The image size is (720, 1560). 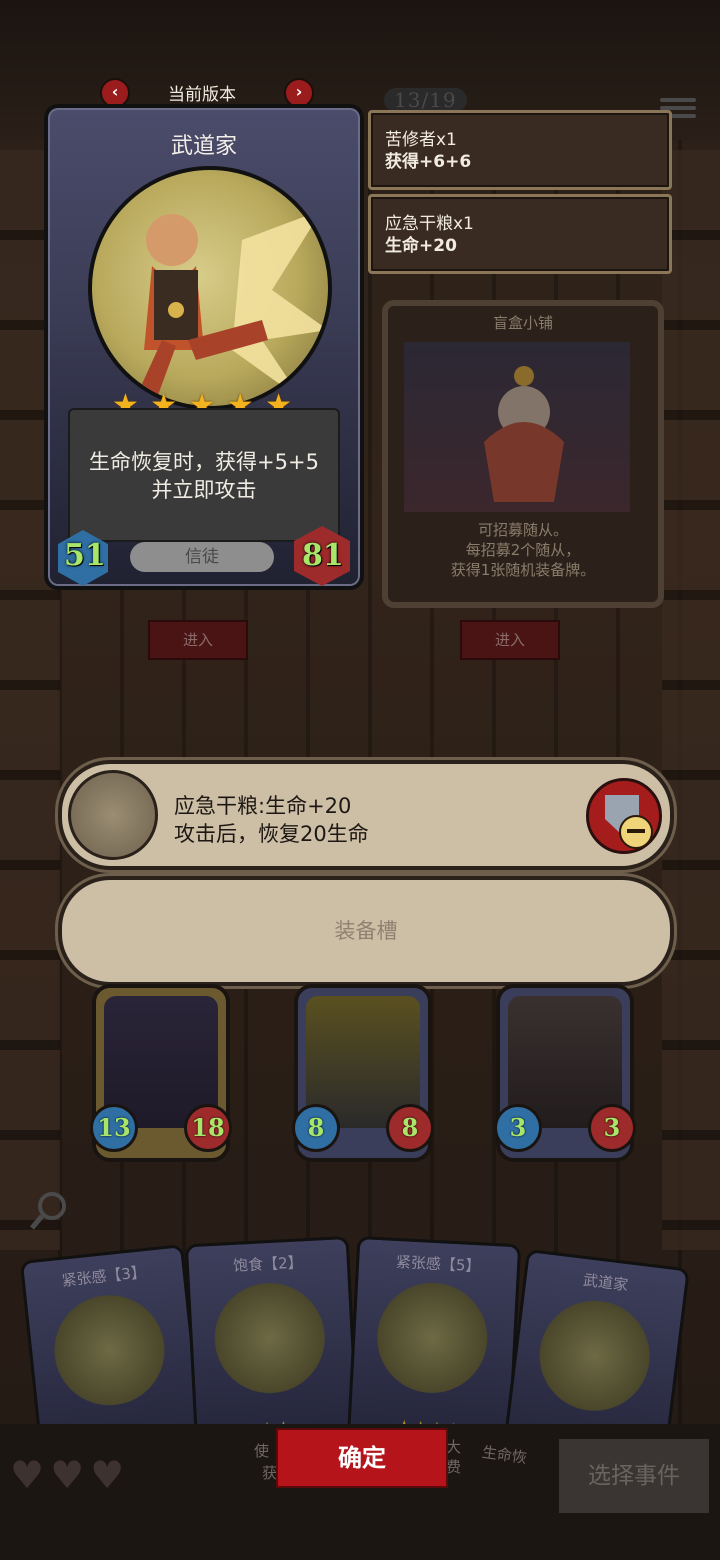 I want to click on event-tile: 苦修者x1 获得+6+6, so click(x=520, y=150).